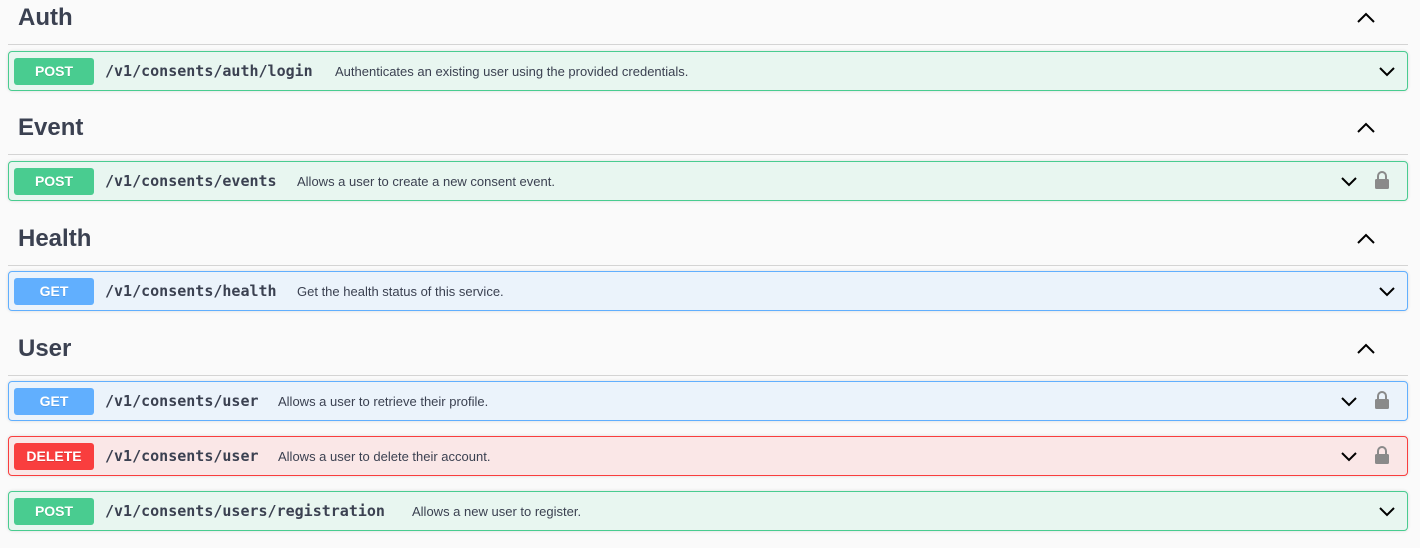  I want to click on operation-path: /v1/consents/events, so click(191, 181).